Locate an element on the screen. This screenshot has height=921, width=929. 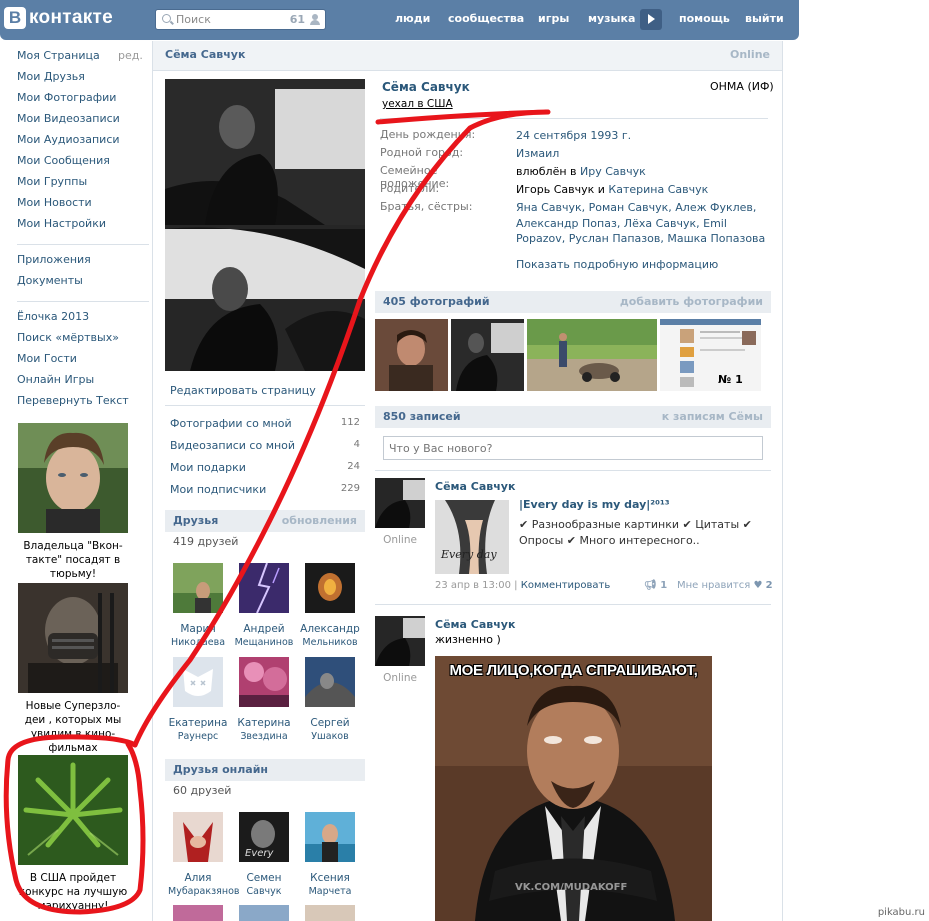
repost-title: |Every day is my day|²⁰¹³ is located at coordinates (594, 504).